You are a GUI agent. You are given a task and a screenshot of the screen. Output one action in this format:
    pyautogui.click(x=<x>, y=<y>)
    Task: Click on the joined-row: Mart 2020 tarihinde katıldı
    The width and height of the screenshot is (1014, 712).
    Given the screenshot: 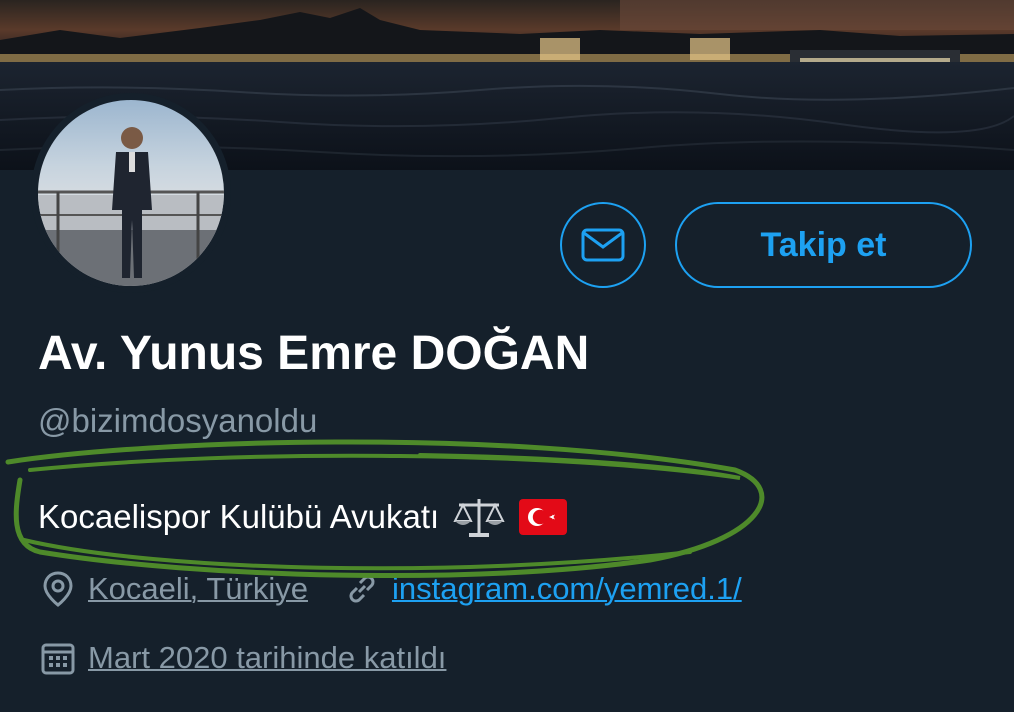 What is the action you would take?
    pyautogui.click(x=243, y=658)
    